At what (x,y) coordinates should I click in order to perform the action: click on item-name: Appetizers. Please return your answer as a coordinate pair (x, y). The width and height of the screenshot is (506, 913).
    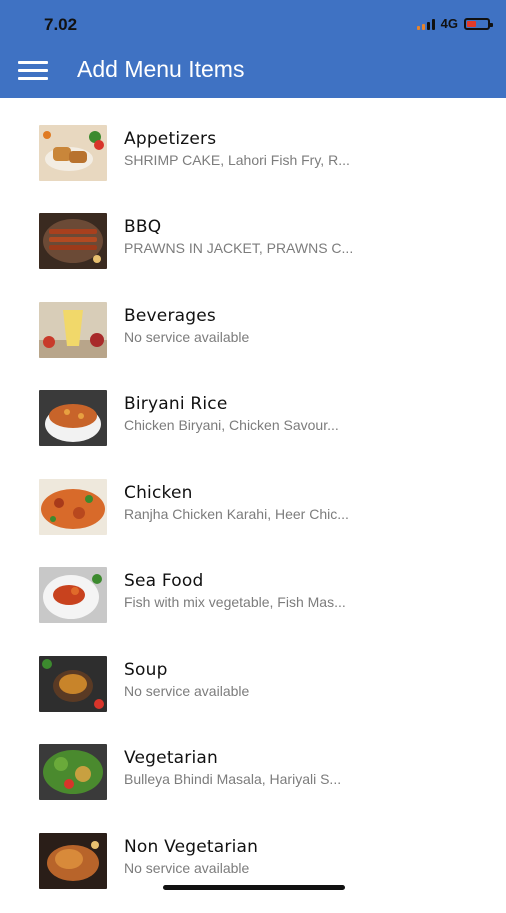
    Looking at the image, I should click on (170, 139).